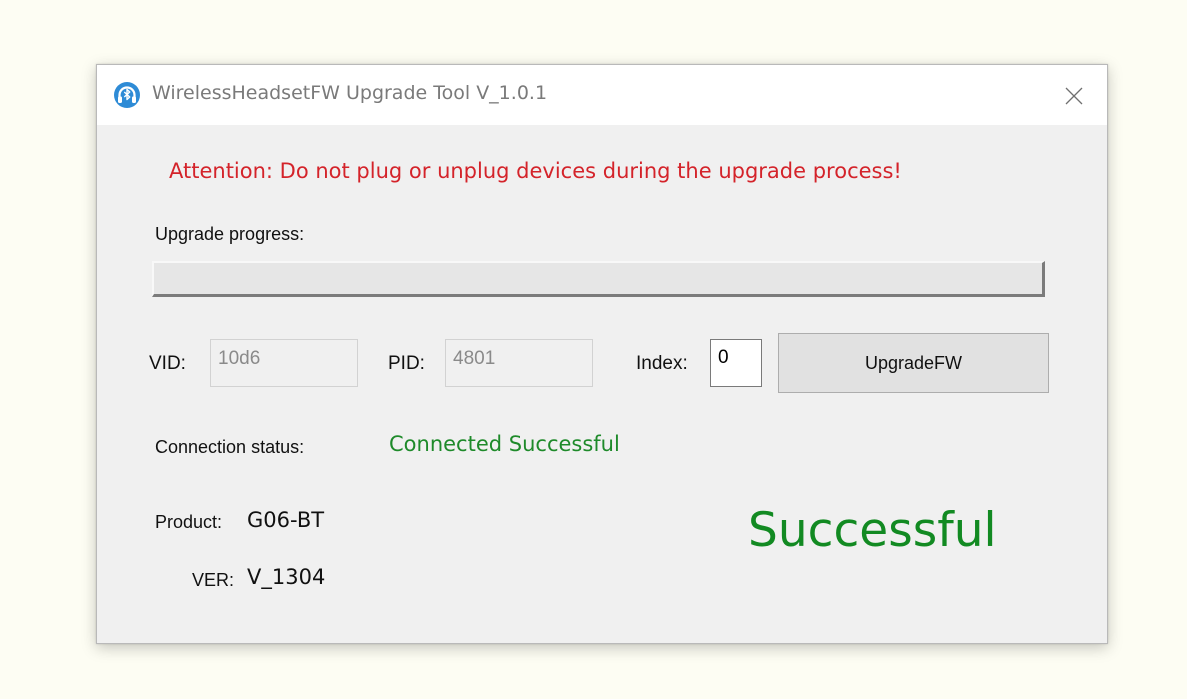 This screenshot has height=699, width=1187. What do you see at coordinates (189, 522) in the screenshot?
I see `product-label: Product:` at bounding box center [189, 522].